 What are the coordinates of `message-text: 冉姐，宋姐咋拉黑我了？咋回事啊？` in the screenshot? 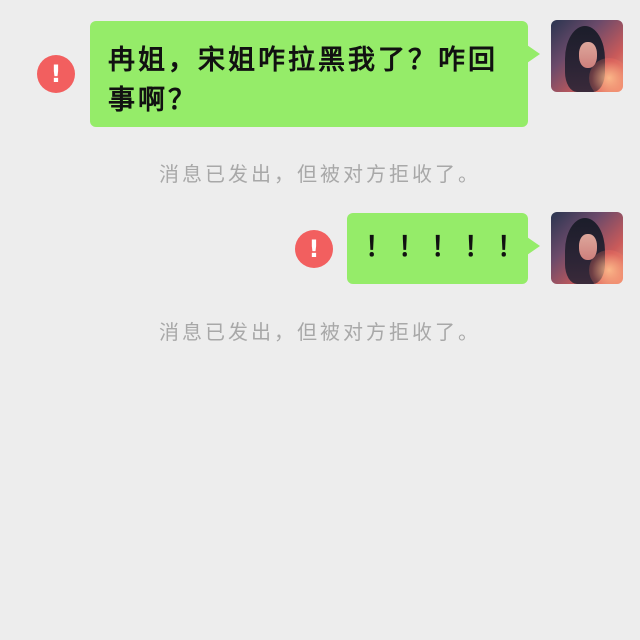 It's located at (303, 80).